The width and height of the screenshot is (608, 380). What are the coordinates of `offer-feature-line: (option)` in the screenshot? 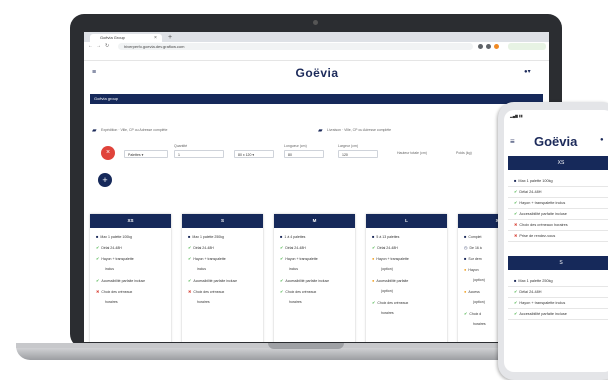 It's located at (382, 269).